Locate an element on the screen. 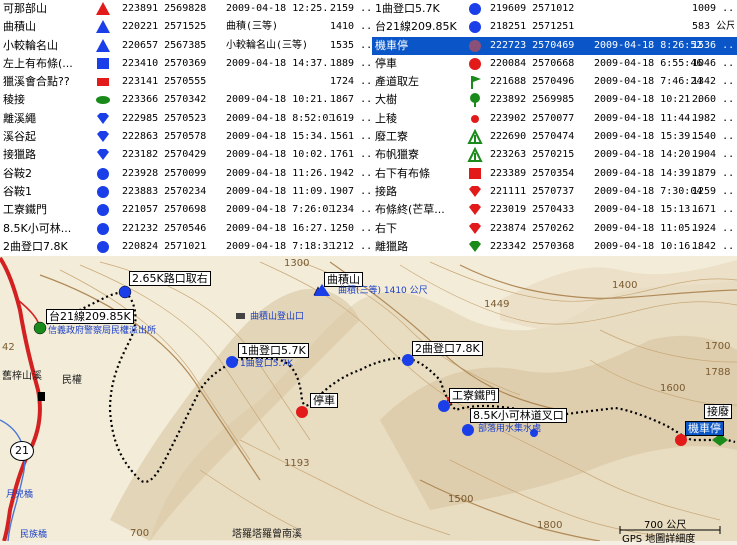  map-label-minquan: 民權 is located at coordinates (72, 380).